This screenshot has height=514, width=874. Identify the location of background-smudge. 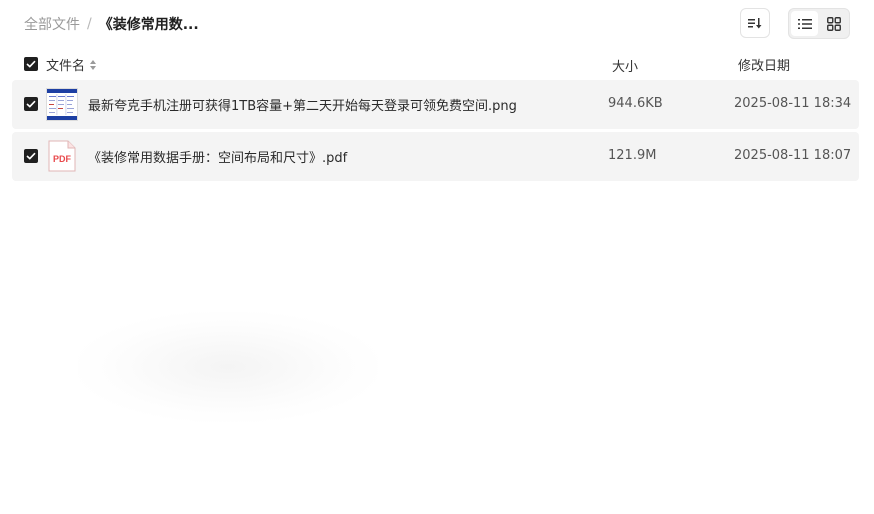
(228, 367).